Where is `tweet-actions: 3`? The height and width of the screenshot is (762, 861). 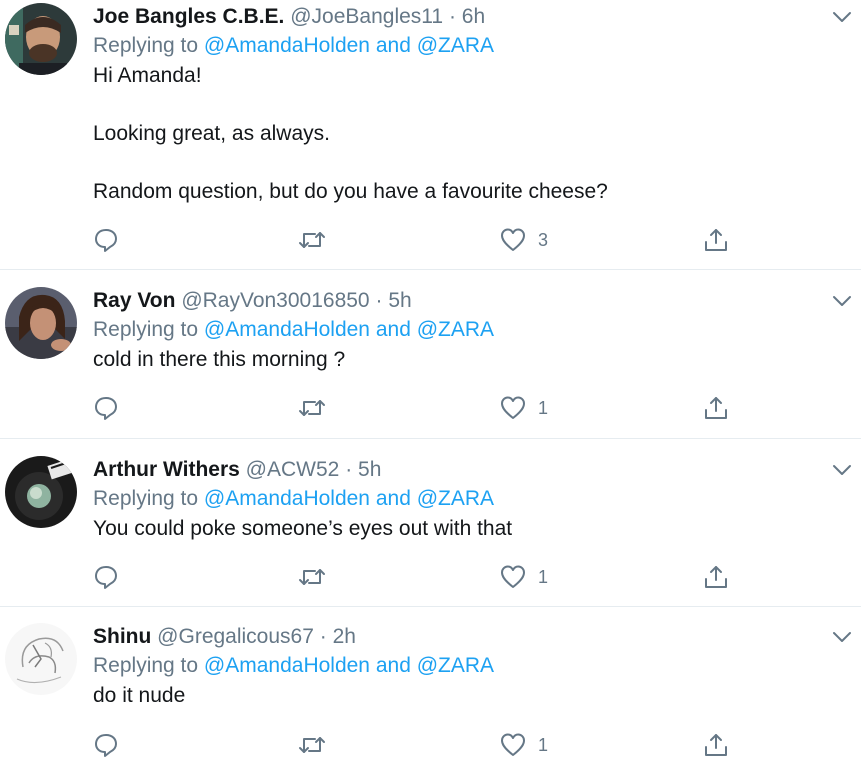 tweet-actions: 3 is located at coordinates (423, 240).